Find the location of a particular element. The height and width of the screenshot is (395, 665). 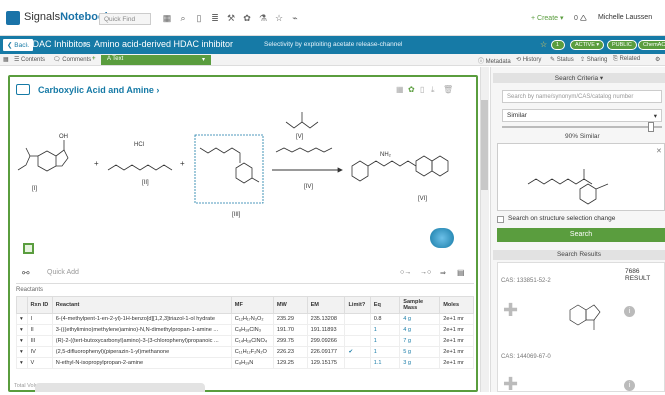

nh2-label: NH₂ is located at coordinates (386, 155).